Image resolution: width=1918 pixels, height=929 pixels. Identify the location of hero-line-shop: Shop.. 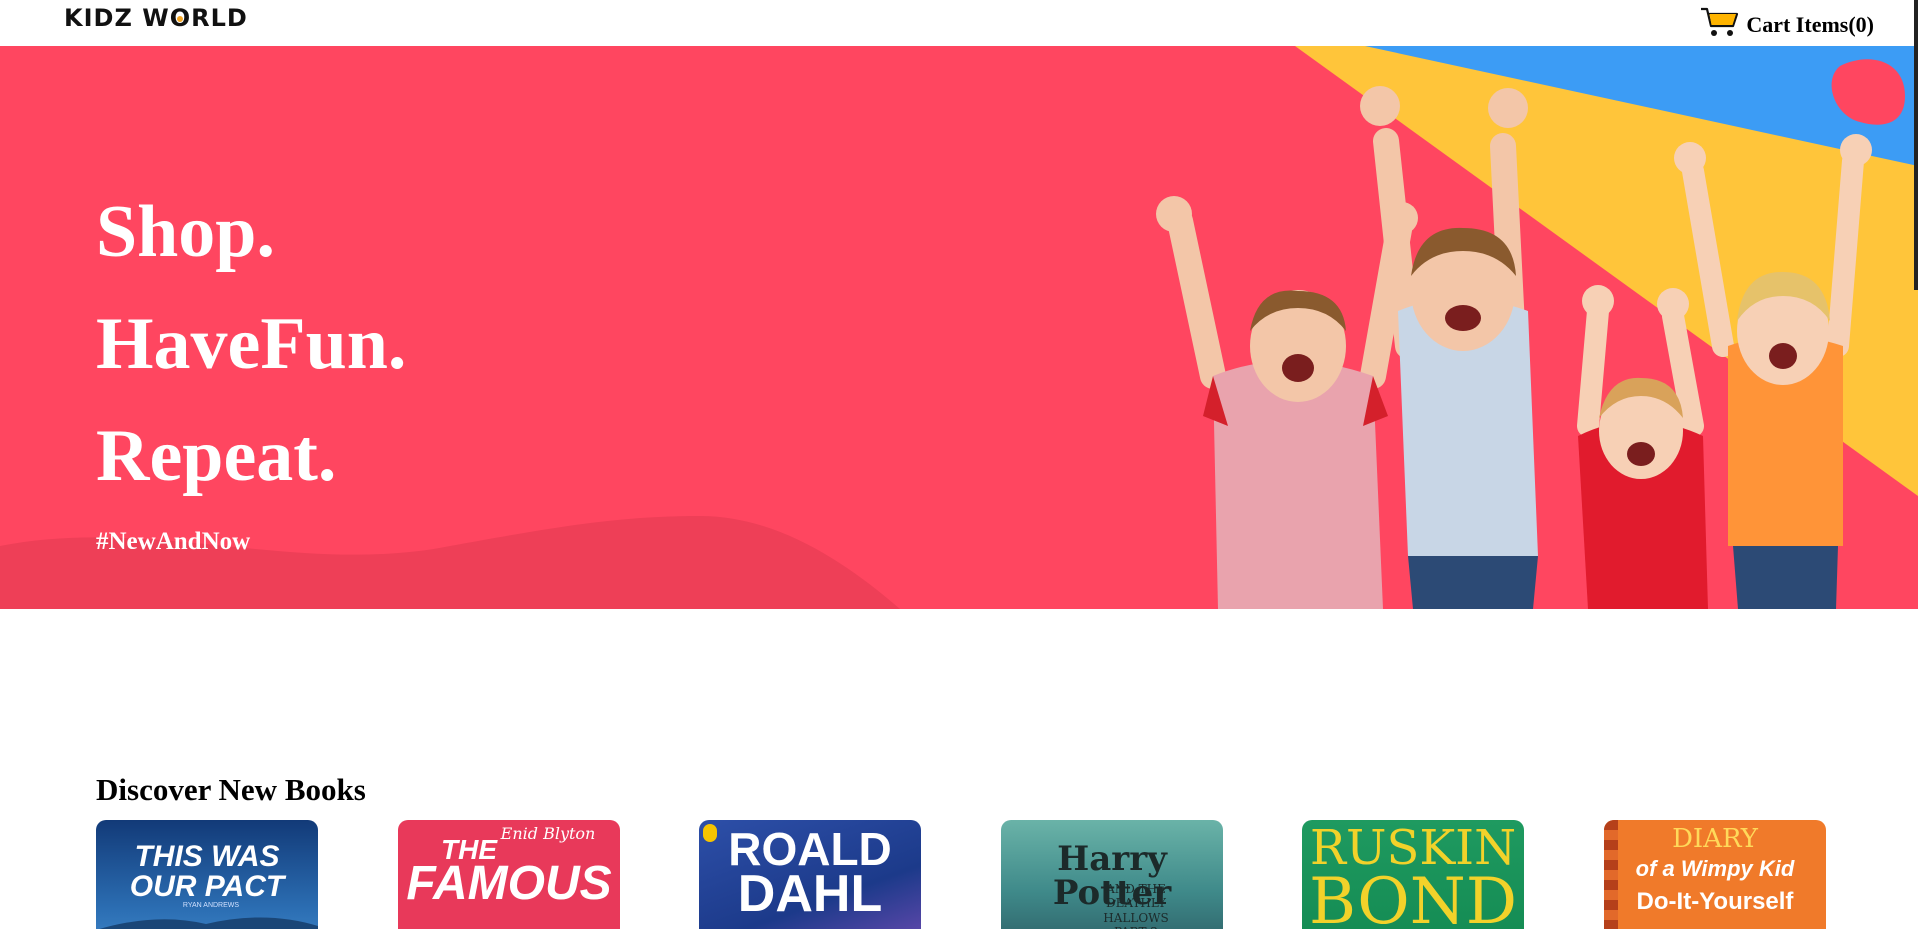
(185, 232).